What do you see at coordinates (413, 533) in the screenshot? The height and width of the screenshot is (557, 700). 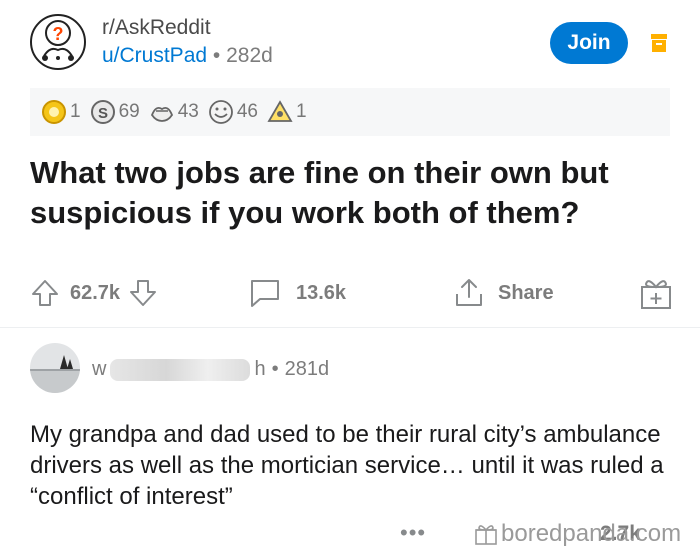 I see `more-options-button: •••` at bounding box center [413, 533].